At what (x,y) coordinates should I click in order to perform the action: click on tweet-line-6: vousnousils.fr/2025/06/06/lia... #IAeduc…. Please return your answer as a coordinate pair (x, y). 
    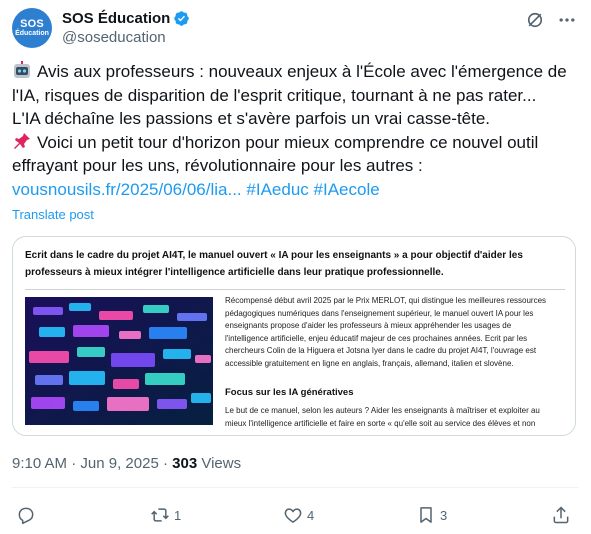
    Looking at the image, I should click on (297, 190).